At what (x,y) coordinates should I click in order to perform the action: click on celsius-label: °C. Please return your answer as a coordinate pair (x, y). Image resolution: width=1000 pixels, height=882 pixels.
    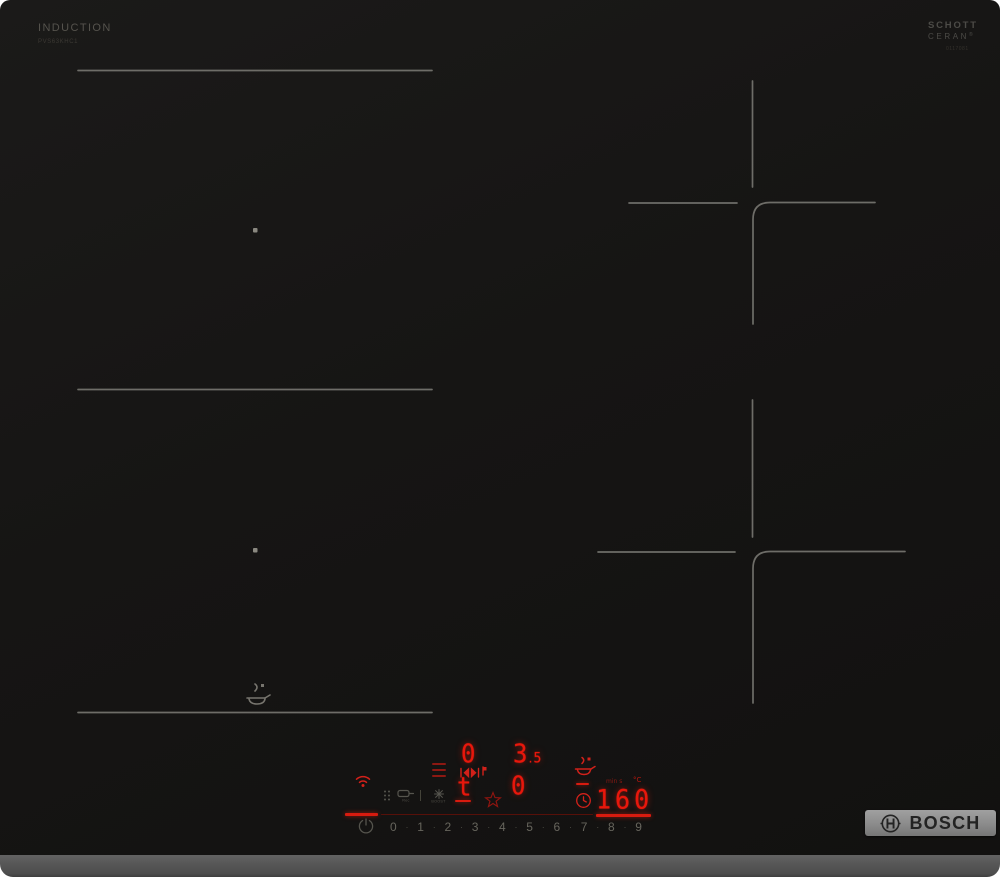
    Looking at the image, I should click on (637, 780).